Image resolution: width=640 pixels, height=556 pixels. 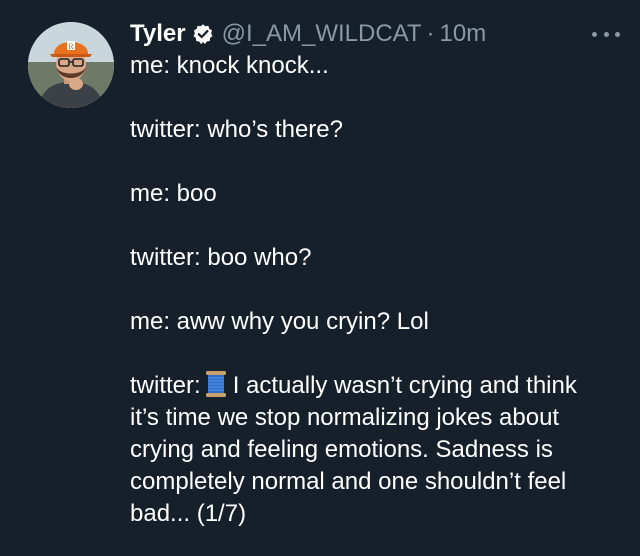 I want to click on tweet-paragraph-3: me: boo, so click(x=173, y=193).